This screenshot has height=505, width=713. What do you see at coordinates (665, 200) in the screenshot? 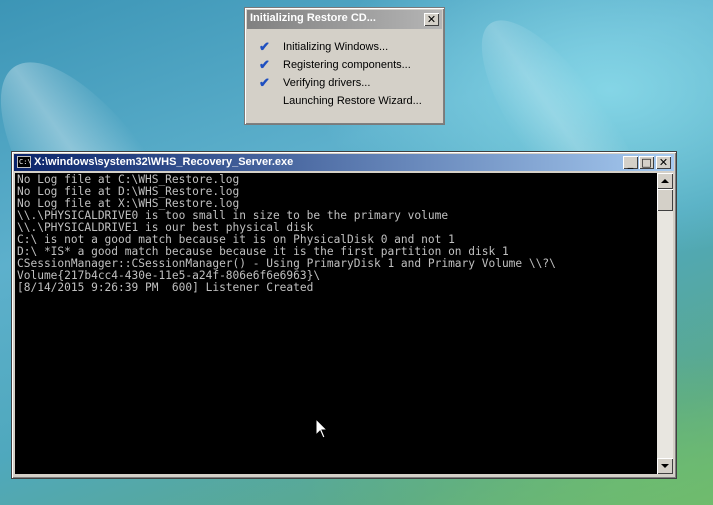
I see `scrollbar-thumb` at bounding box center [665, 200].